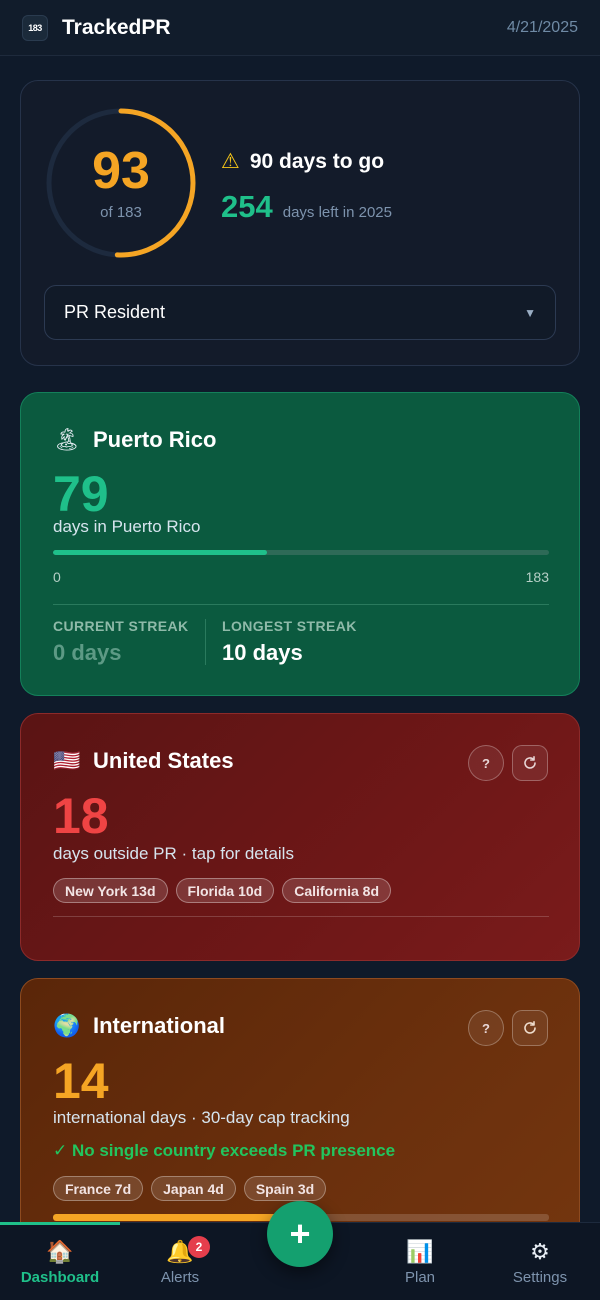  What do you see at coordinates (121, 626) in the screenshot?
I see `current-streak-label: CURRENT STREAK` at bounding box center [121, 626].